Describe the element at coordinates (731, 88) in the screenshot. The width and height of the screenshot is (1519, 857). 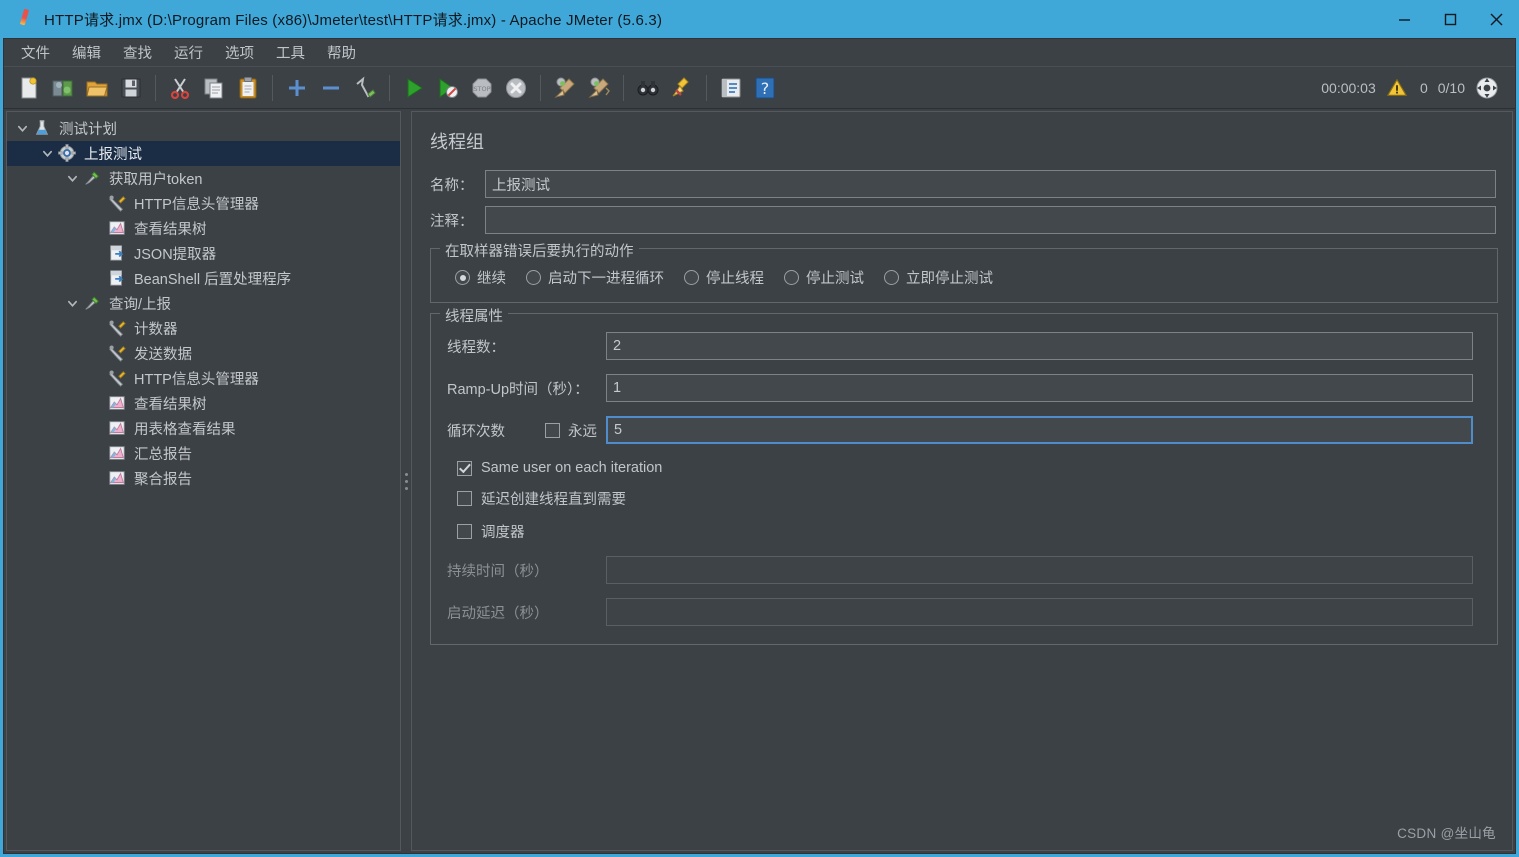
I see `function-helper-icon` at that location.